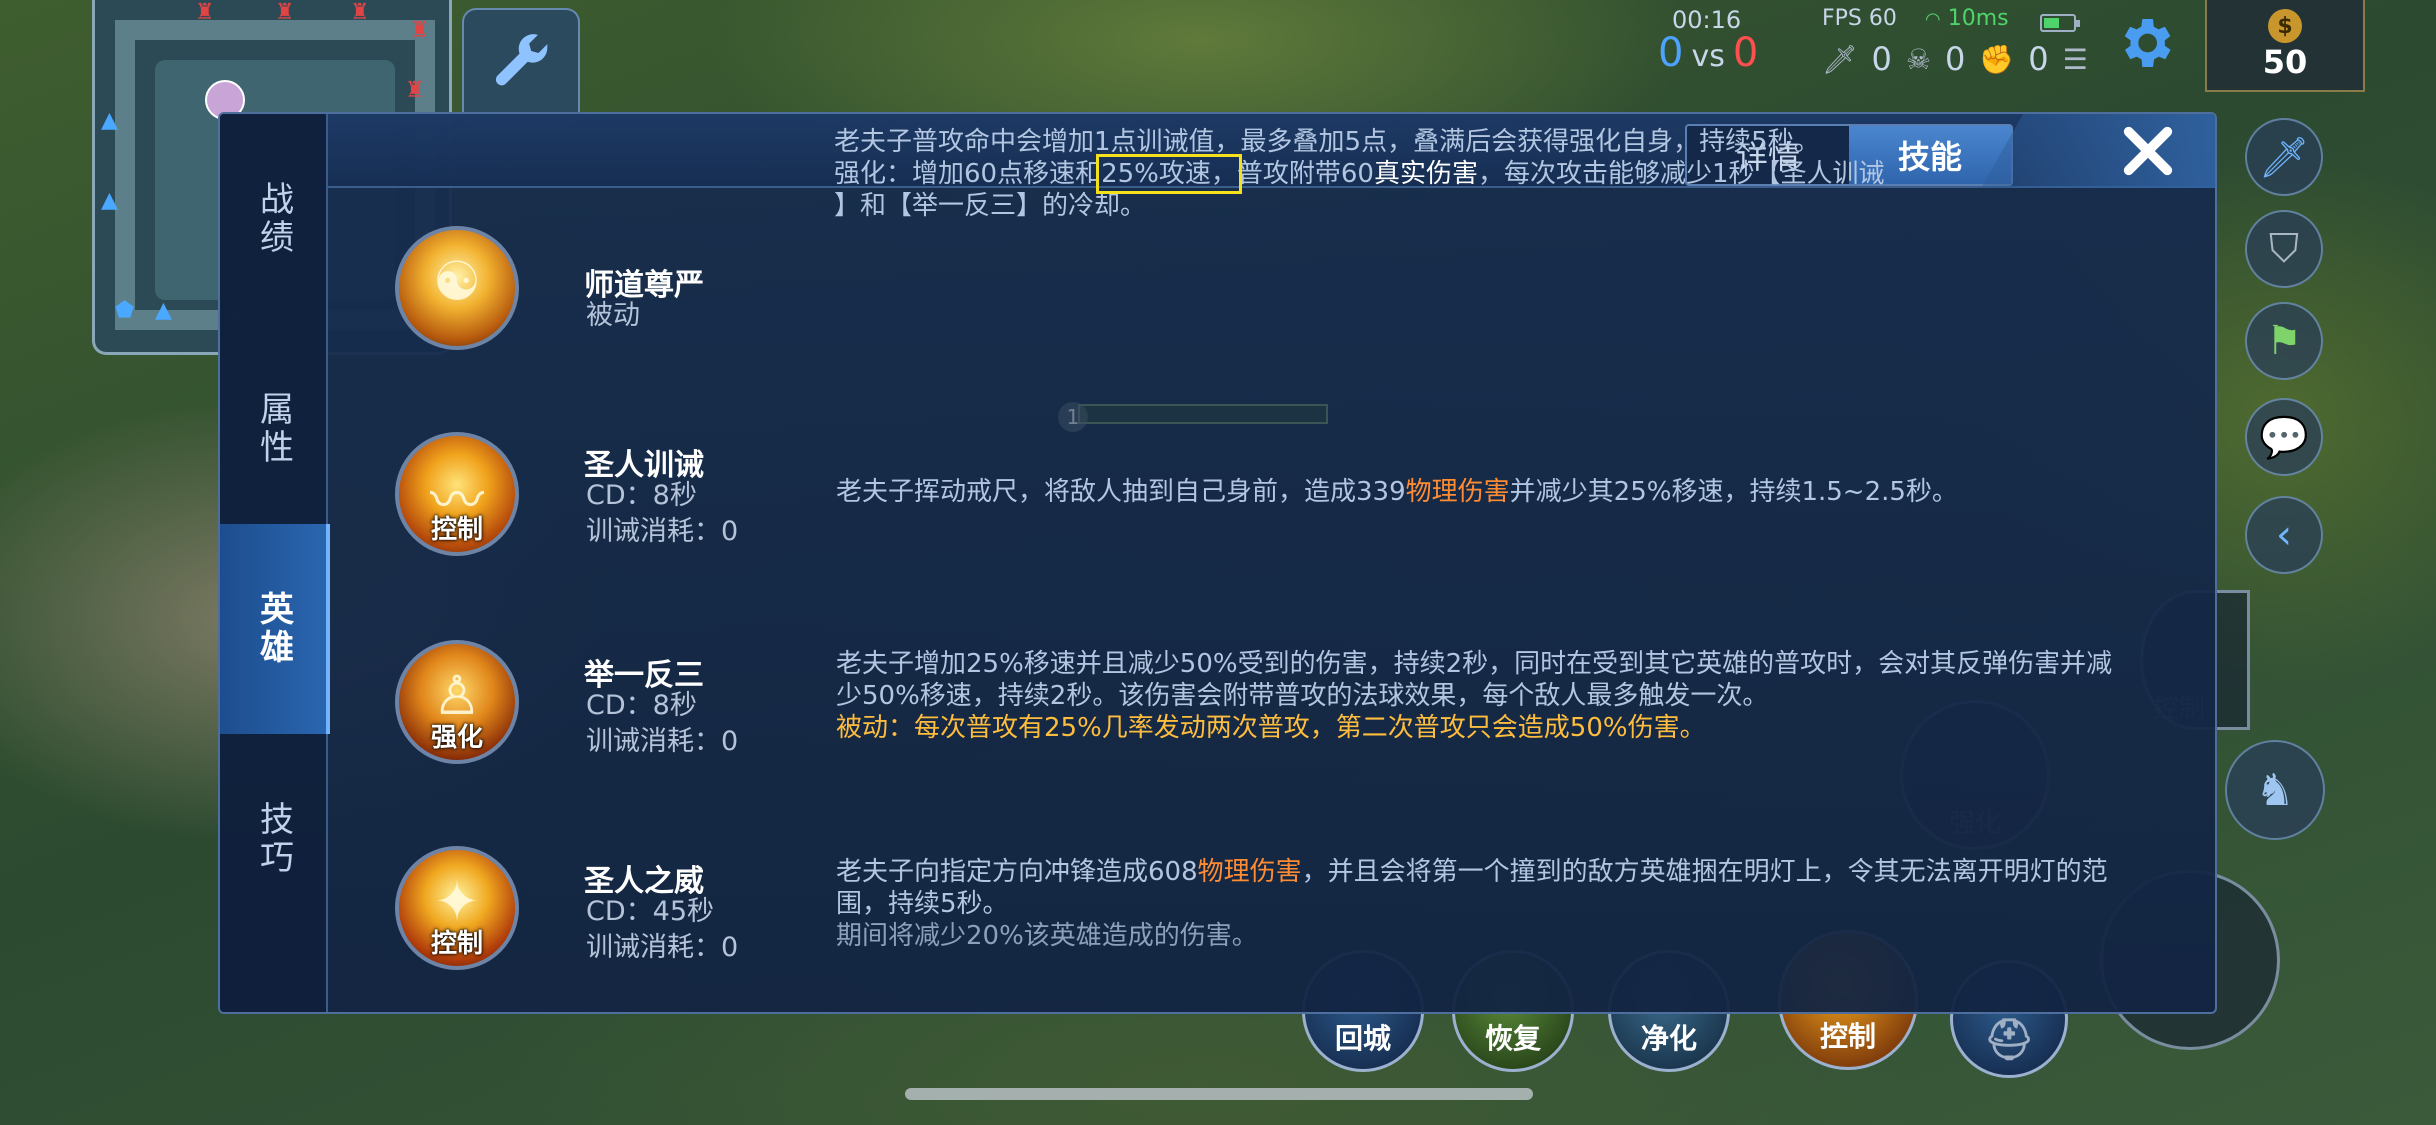 This screenshot has height=1125, width=2436. I want to click on fist-icon: ✊, so click(1997, 59).